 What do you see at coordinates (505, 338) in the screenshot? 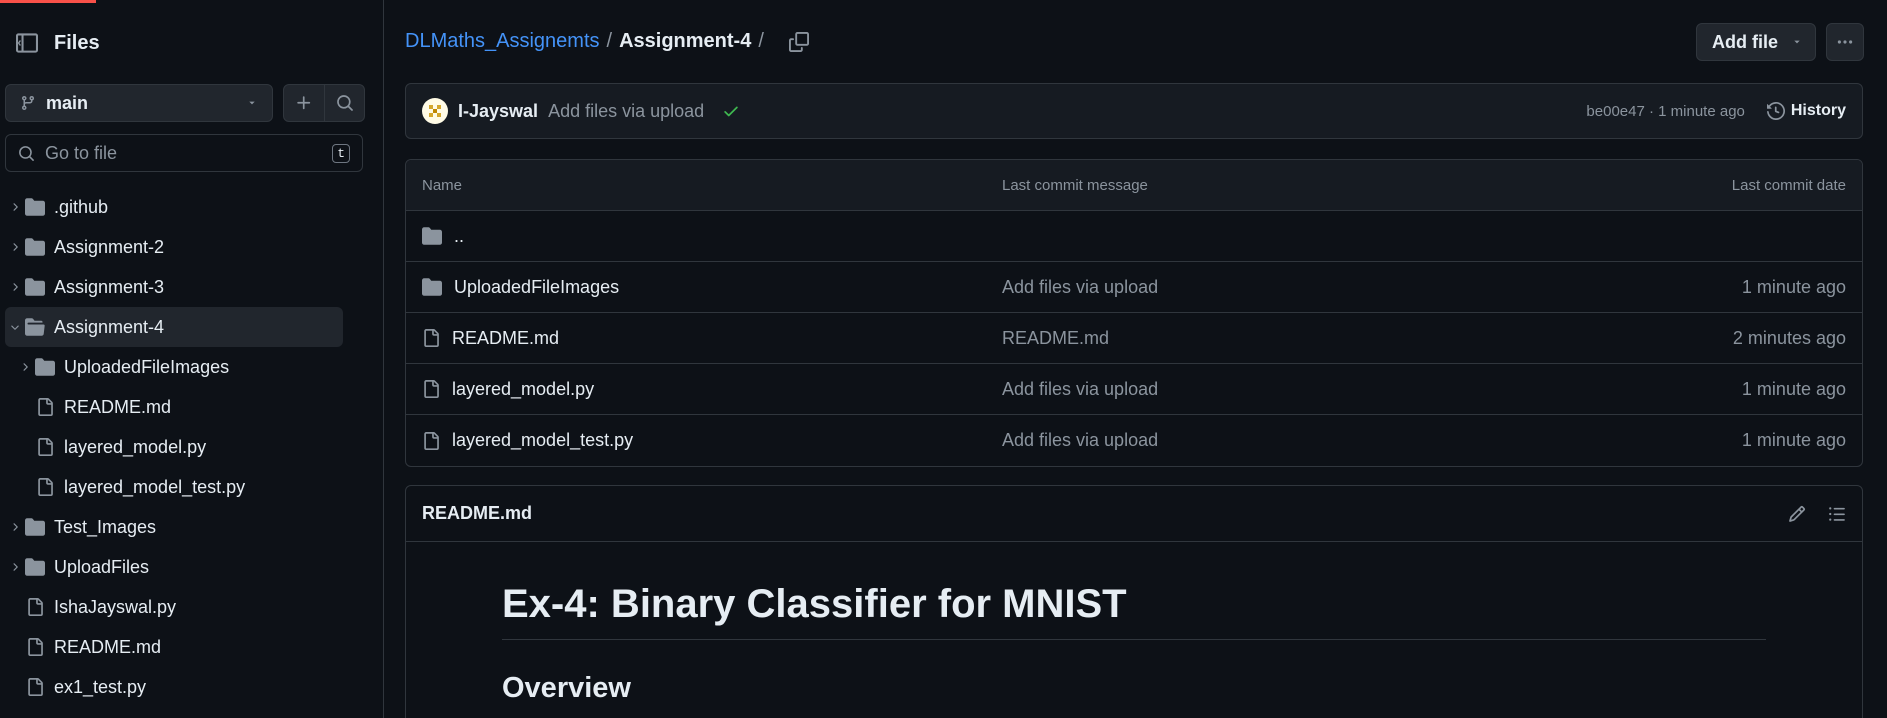
I see `file-name-link: README.md` at bounding box center [505, 338].